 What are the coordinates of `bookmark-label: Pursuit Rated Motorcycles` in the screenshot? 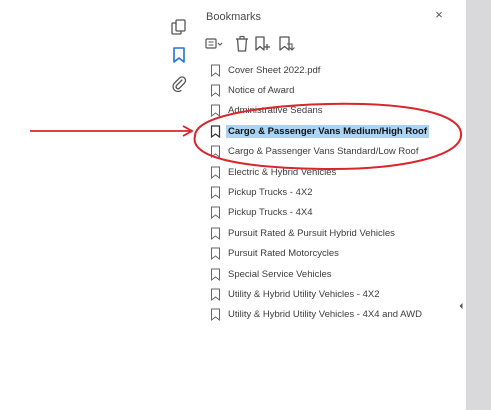 It's located at (283, 254).